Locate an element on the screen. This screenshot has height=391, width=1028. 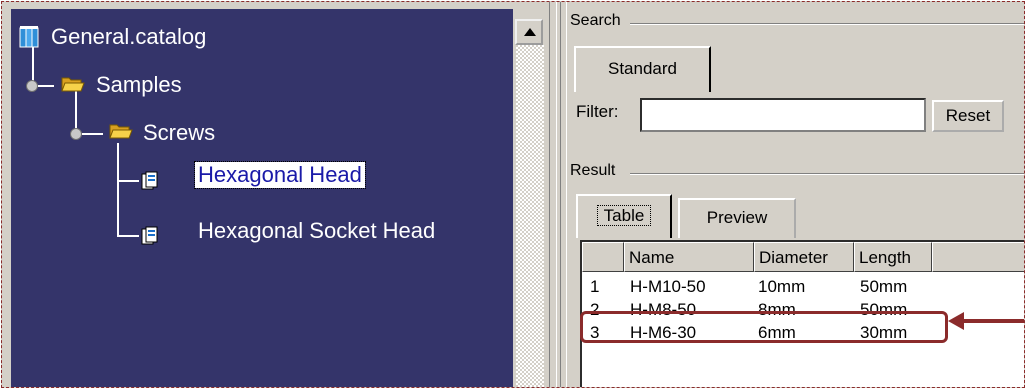
annotation-arrow-shaft is located at coordinates (993, 321).